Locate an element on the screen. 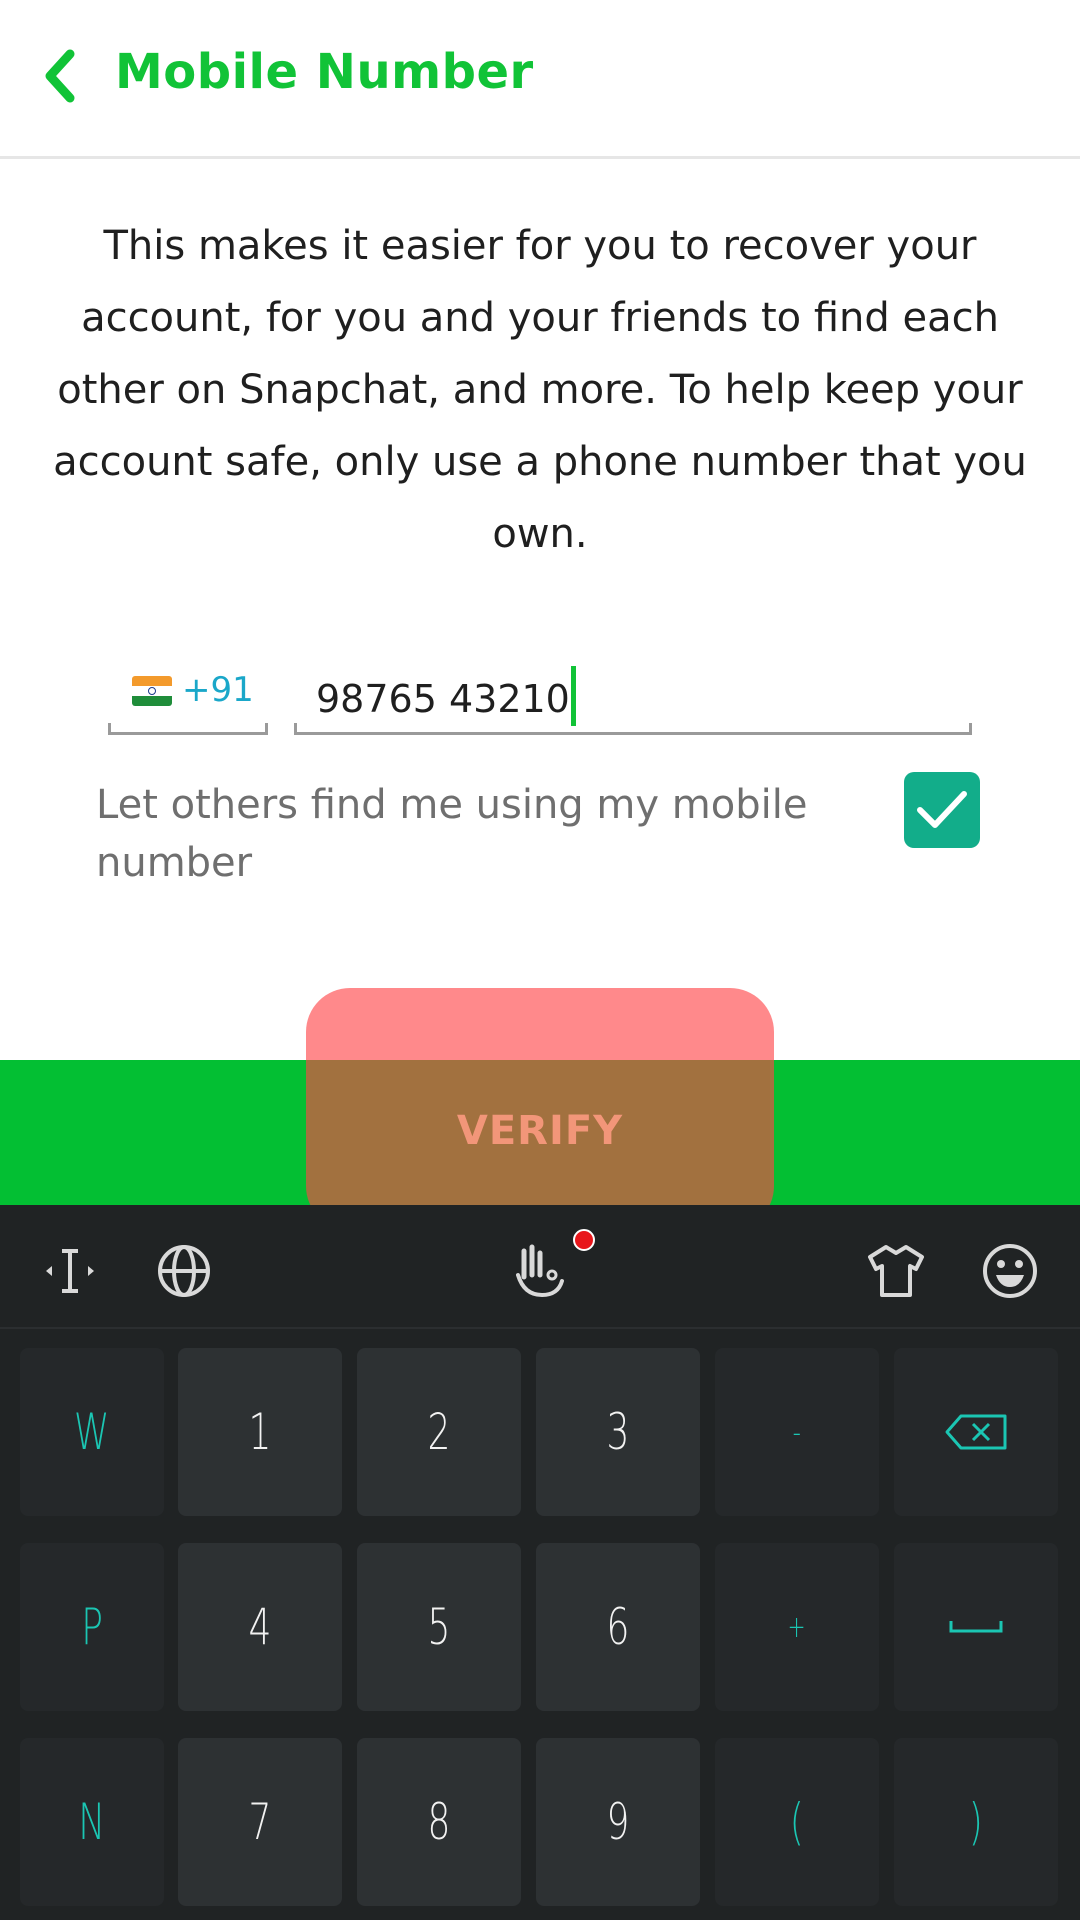 The height and width of the screenshot is (1920, 1080). key-plus: + is located at coordinates (797, 1627).